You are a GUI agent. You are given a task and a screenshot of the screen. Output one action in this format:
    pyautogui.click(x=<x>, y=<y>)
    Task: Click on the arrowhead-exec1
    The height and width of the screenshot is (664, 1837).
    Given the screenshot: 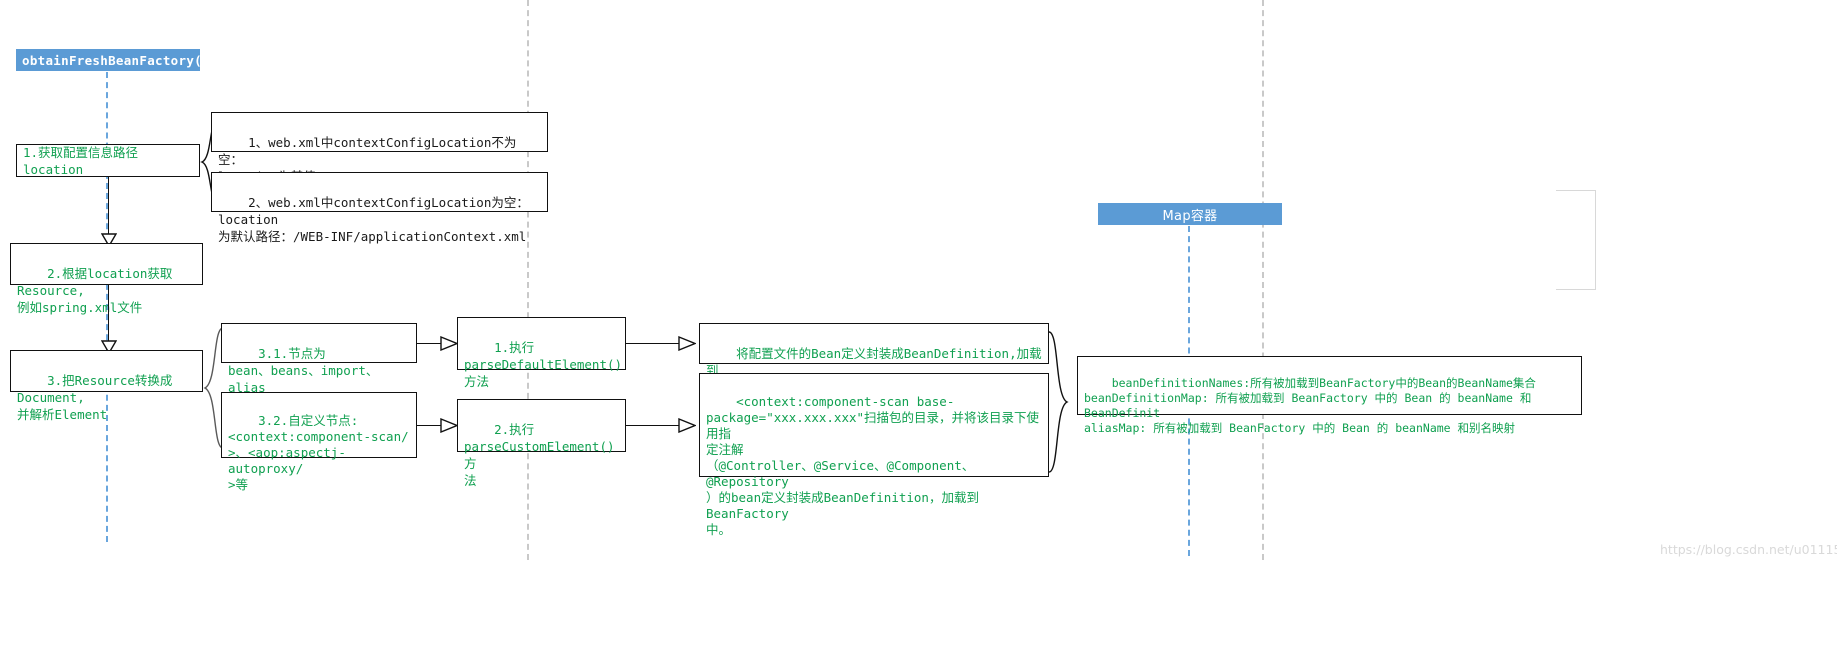 What is the action you would take?
    pyautogui.click(x=449, y=343)
    